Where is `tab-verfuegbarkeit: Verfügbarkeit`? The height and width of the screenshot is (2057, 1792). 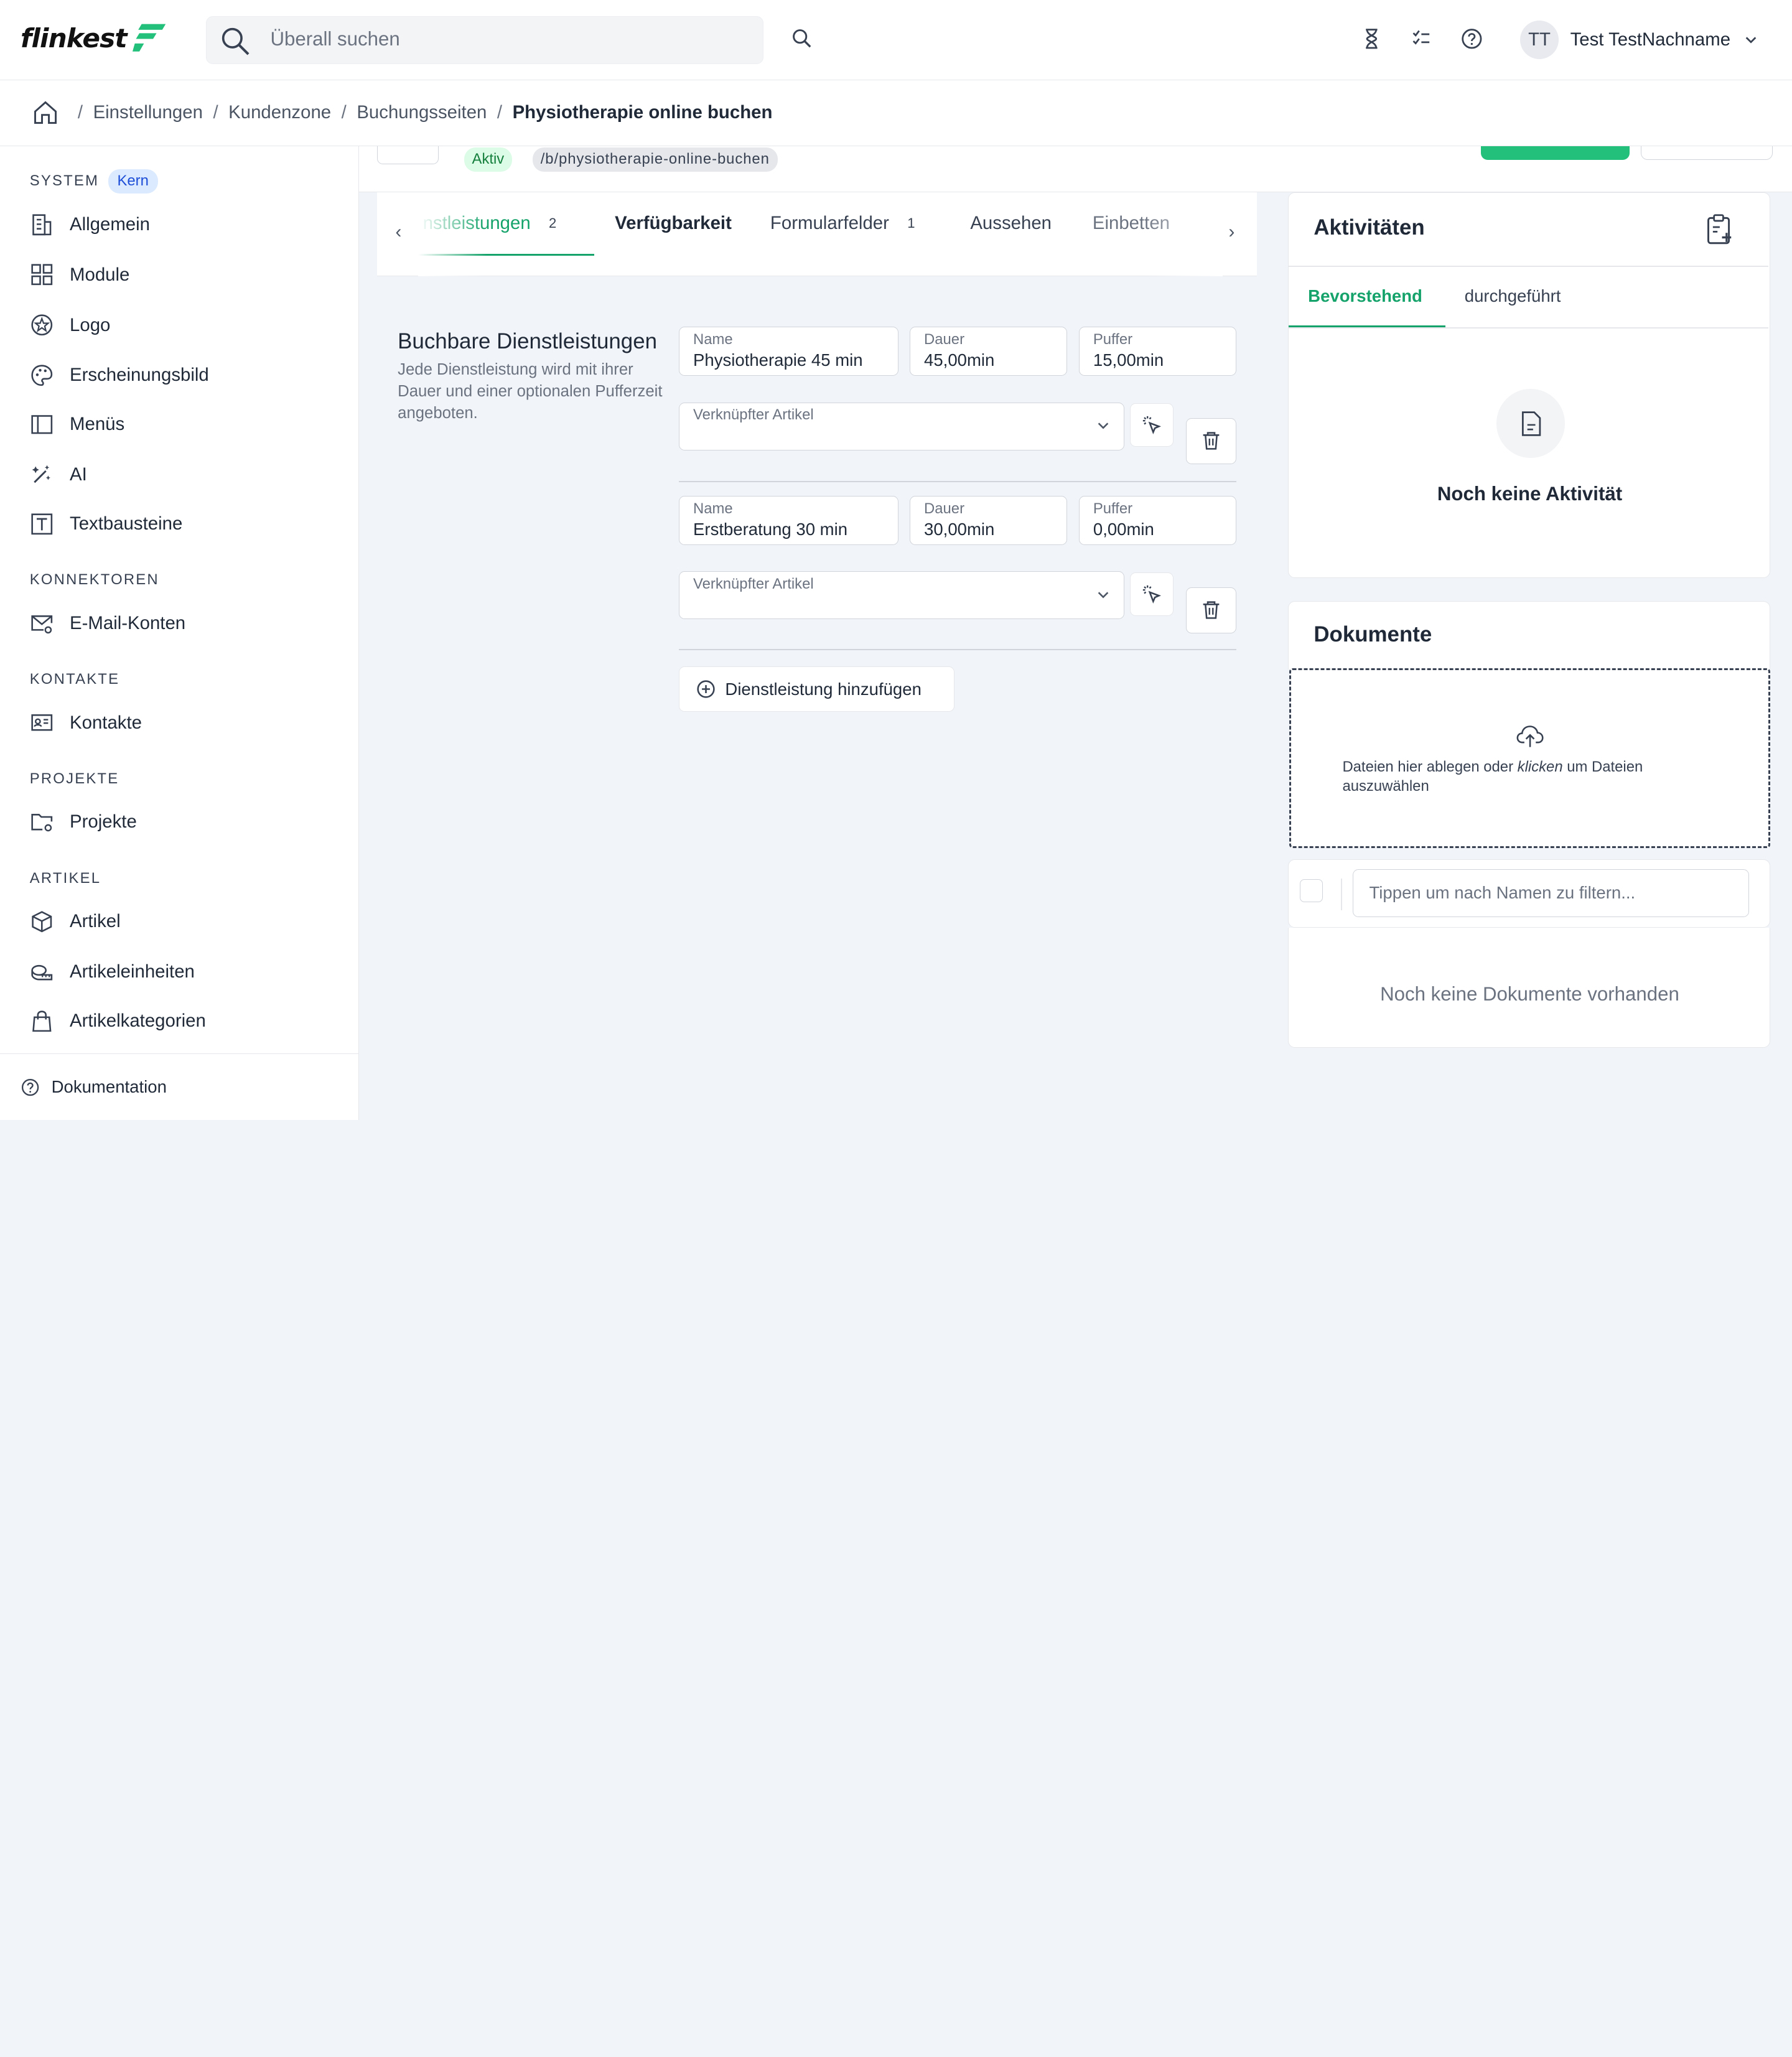
tab-verfuegbarkeit: Verfügbarkeit is located at coordinates (673, 223).